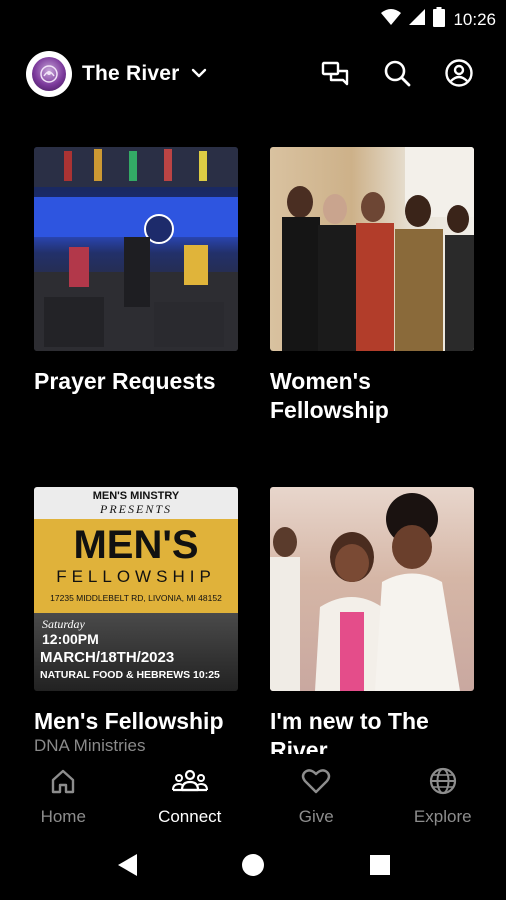 This screenshot has height=900, width=506. I want to click on card-title: Women's Fellowship, so click(329, 395).